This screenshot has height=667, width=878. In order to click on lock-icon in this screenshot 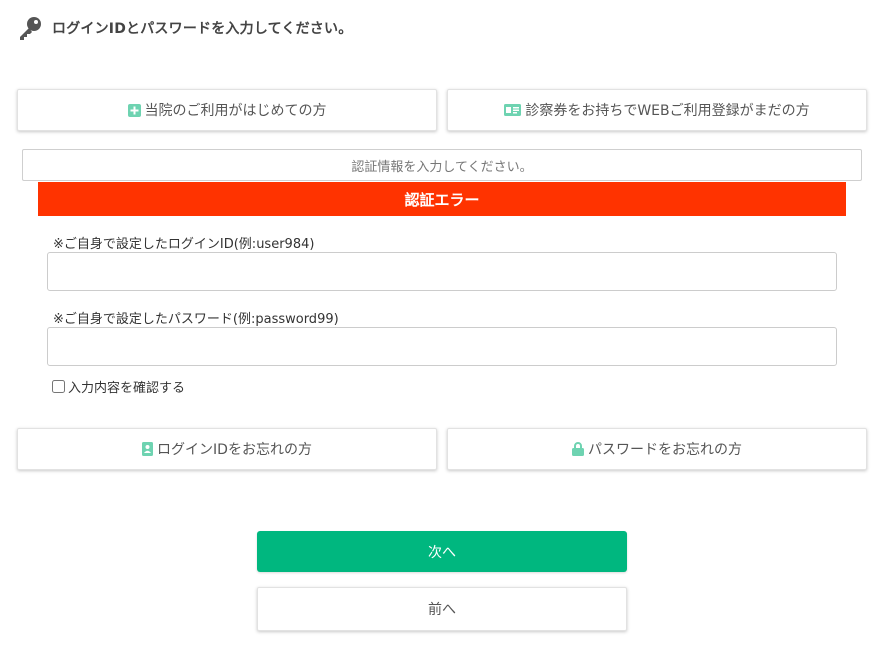, I will do `click(578, 449)`.